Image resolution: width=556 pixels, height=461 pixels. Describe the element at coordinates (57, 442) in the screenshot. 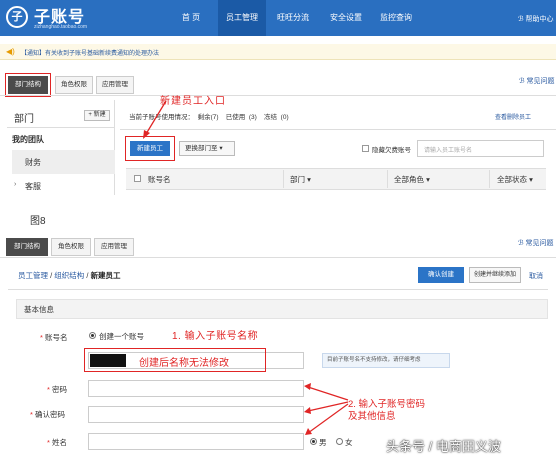

I see `real-name-label: * 姓名` at that location.